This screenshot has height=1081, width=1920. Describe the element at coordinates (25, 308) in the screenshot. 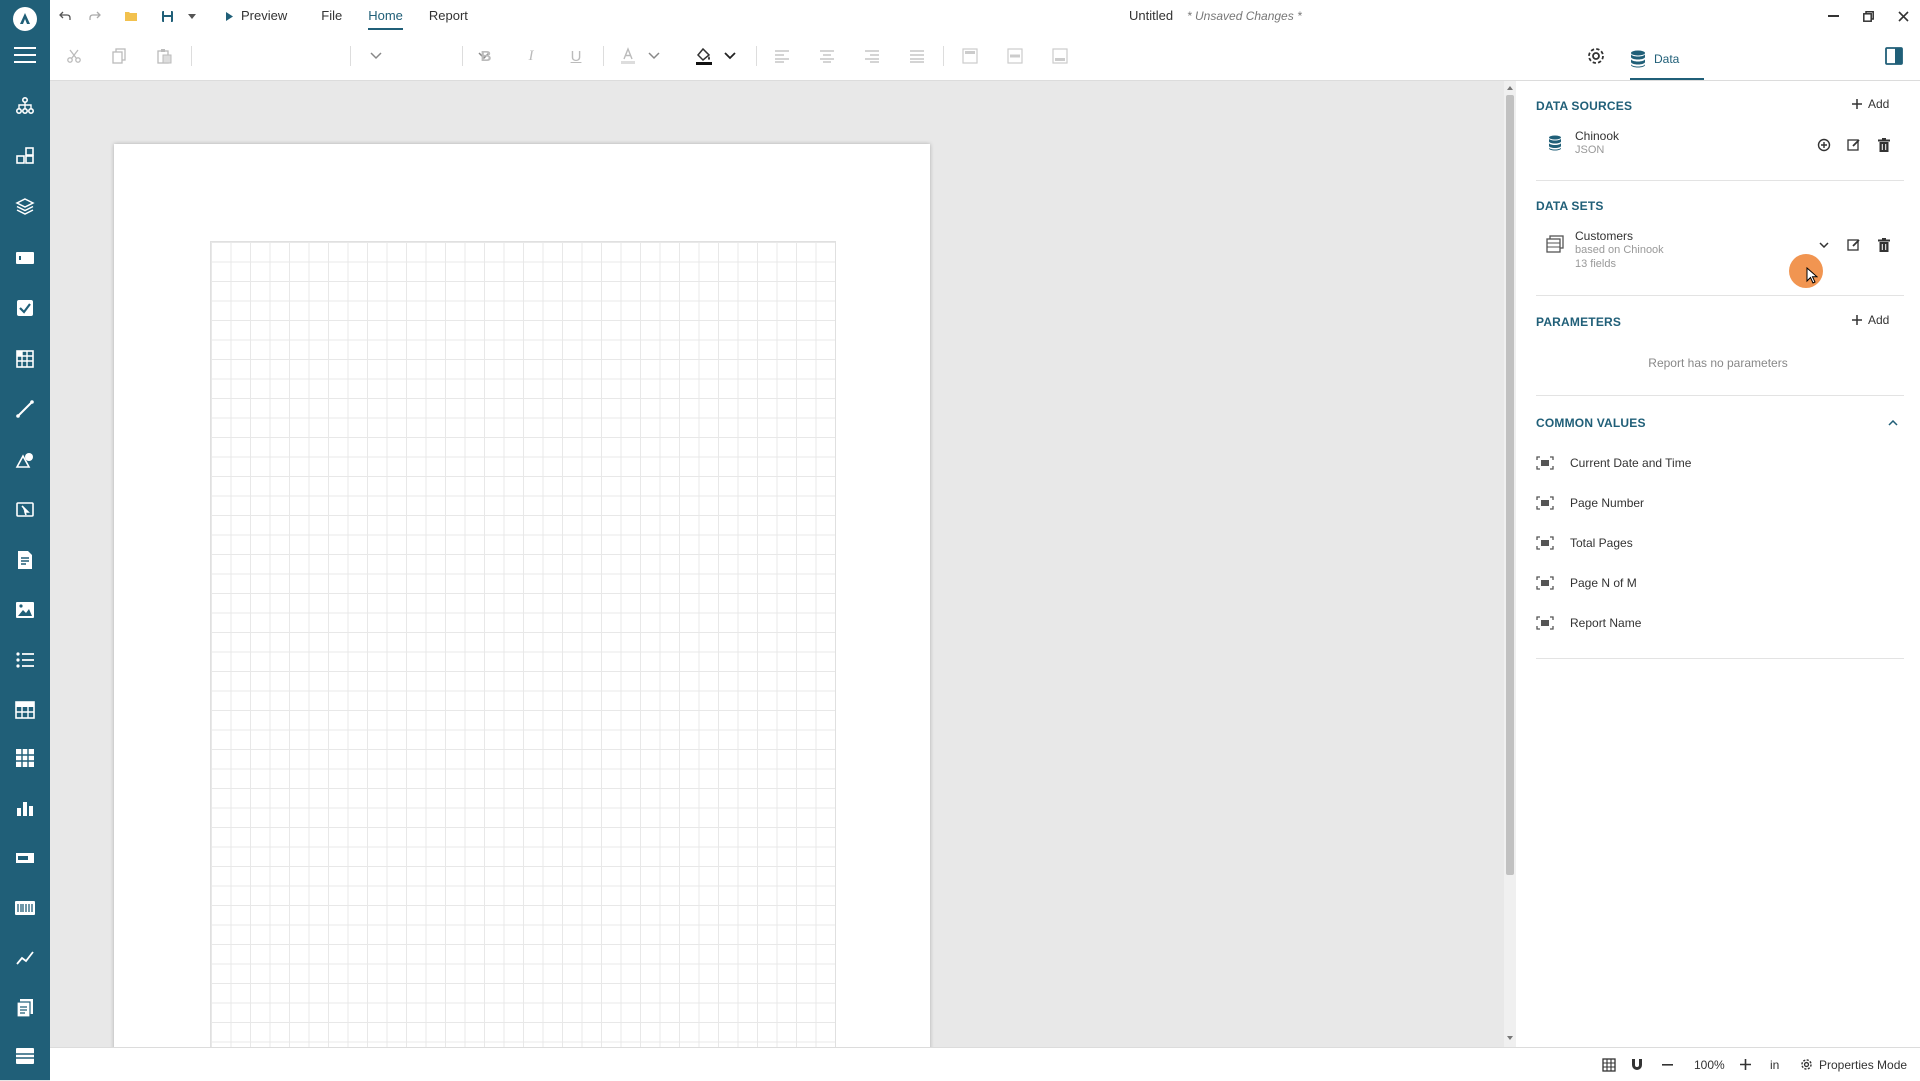

I see `checkbox-tool-icon` at that location.